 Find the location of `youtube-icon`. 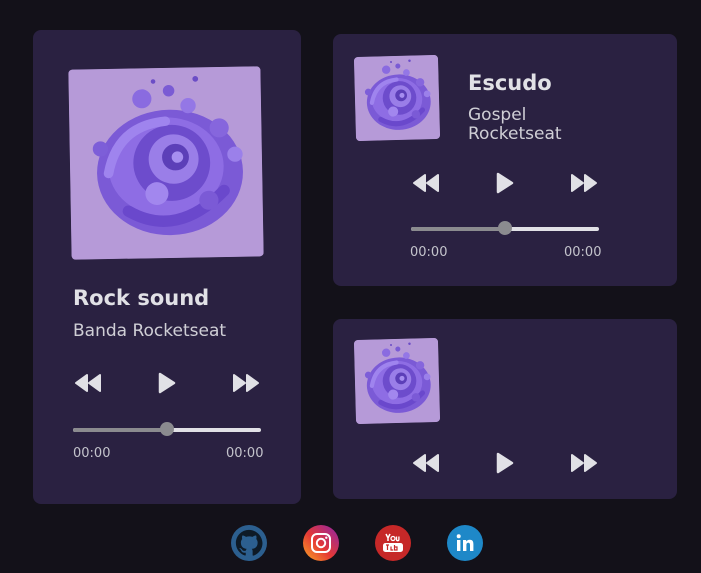

youtube-icon is located at coordinates (393, 542).